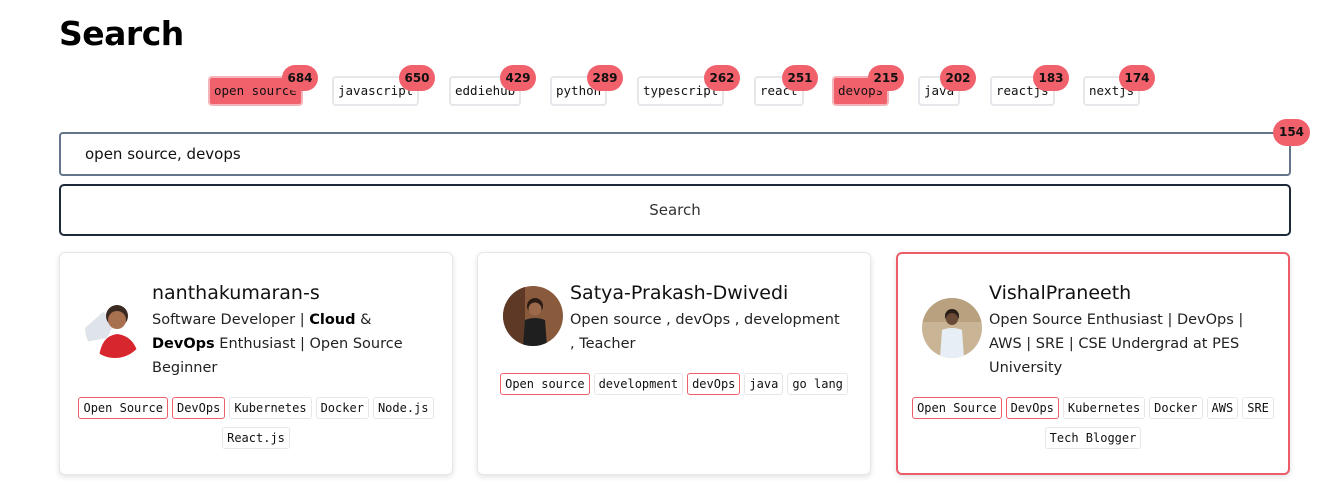  What do you see at coordinates (679, 293) in the screenshot?
I see `profile-username: Satya-Prakash-Dwivedi` at bounding box center [679, 293].